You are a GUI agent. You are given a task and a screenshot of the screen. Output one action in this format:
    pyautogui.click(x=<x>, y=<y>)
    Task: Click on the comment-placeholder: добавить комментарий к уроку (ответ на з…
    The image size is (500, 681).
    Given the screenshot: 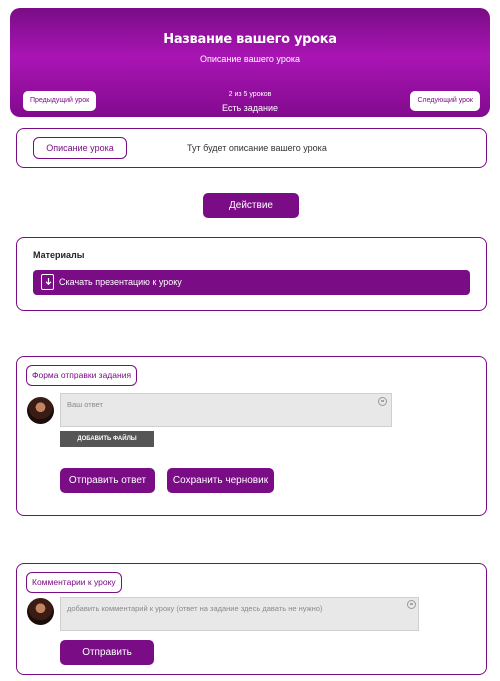 What is the action you would take?
    pyautogui.click(x=195, y=608)
    